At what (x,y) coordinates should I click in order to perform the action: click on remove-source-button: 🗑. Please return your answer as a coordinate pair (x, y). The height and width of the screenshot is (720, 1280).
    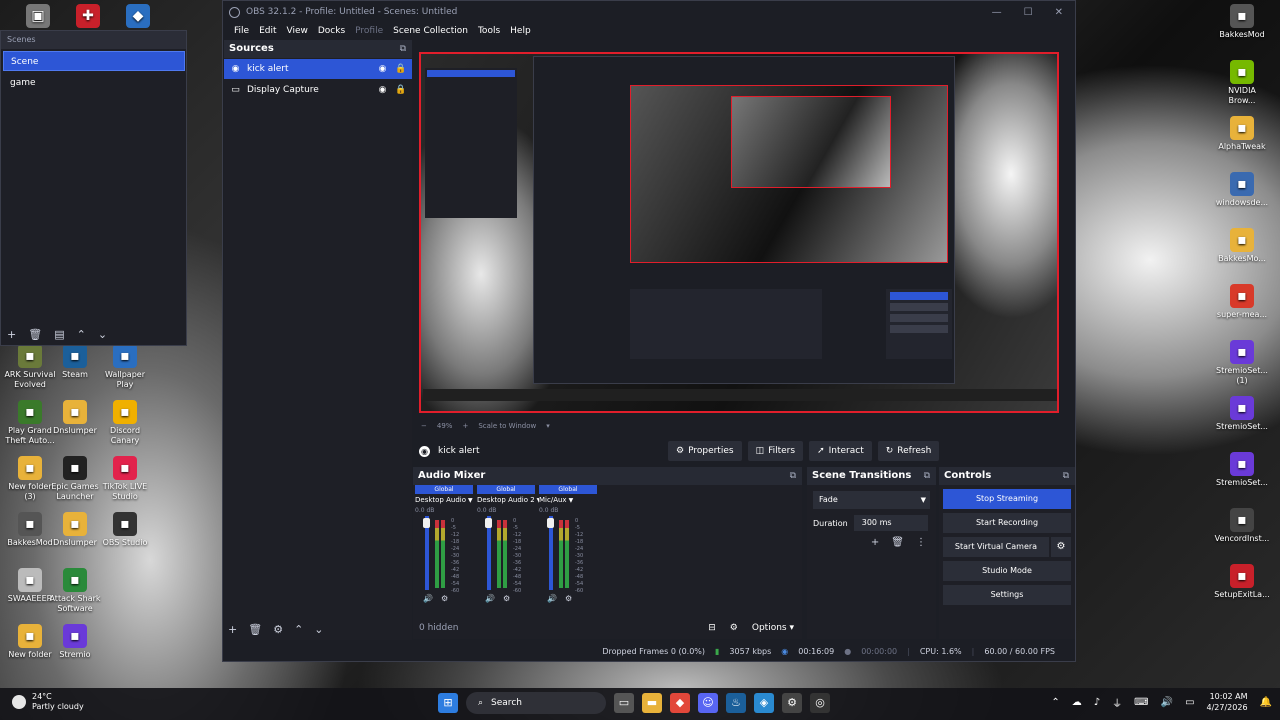
    Looking at the image, I should click on (255, 629).